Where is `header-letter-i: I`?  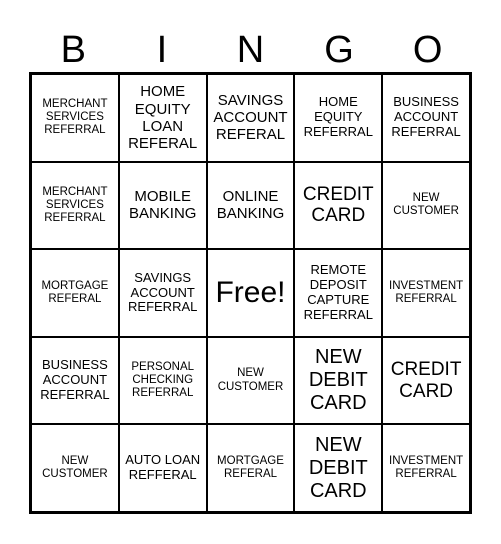
header-letter-i: I is located at coordinates (162, 50).